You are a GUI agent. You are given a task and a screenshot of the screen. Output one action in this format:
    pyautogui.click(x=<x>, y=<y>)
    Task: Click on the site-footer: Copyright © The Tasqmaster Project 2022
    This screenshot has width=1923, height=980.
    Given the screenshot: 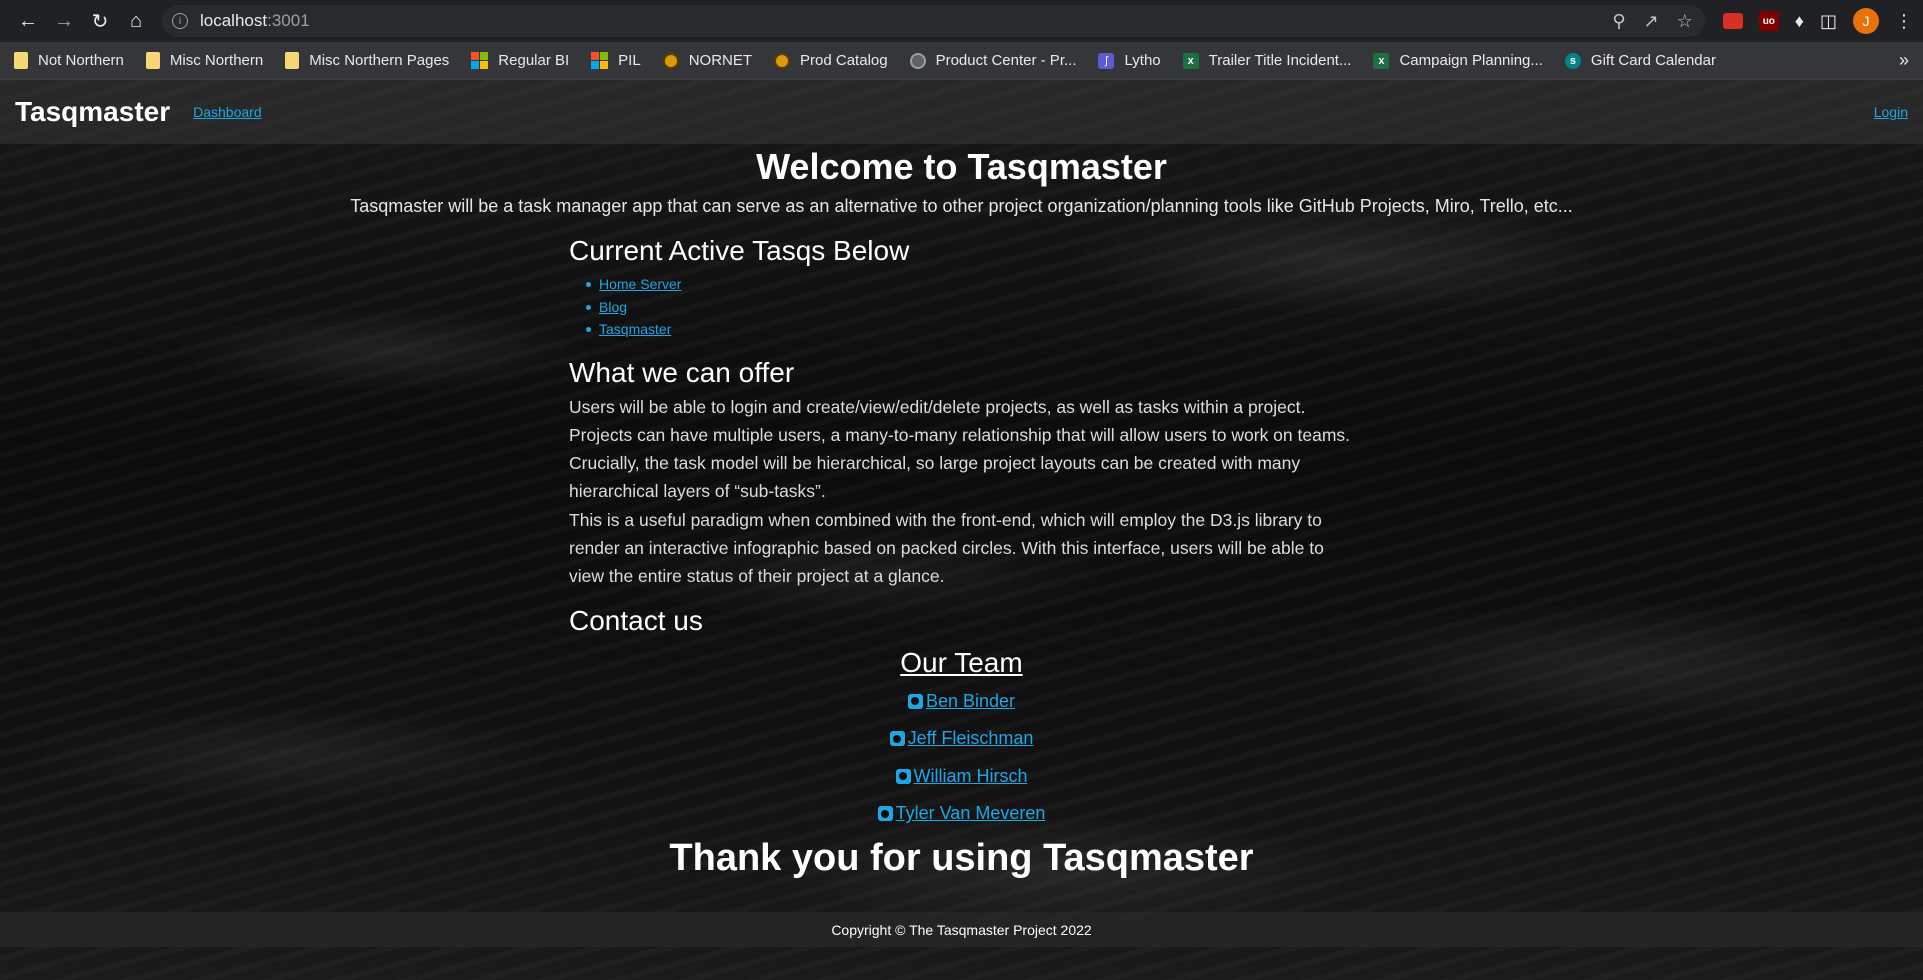 What is the action you would take?
    pyautogui.click(x=961, y=929)
    